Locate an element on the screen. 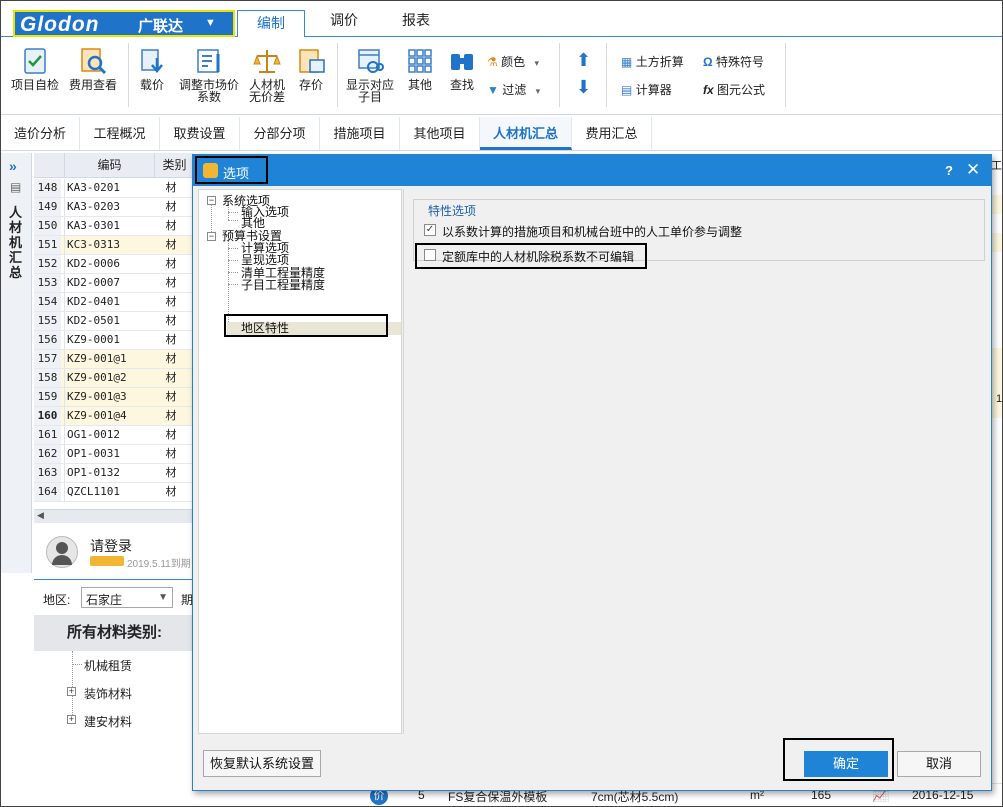 This screenshot has height=807, width=1003. row-code: KA3-0301 is located at coordinates (108, 226).